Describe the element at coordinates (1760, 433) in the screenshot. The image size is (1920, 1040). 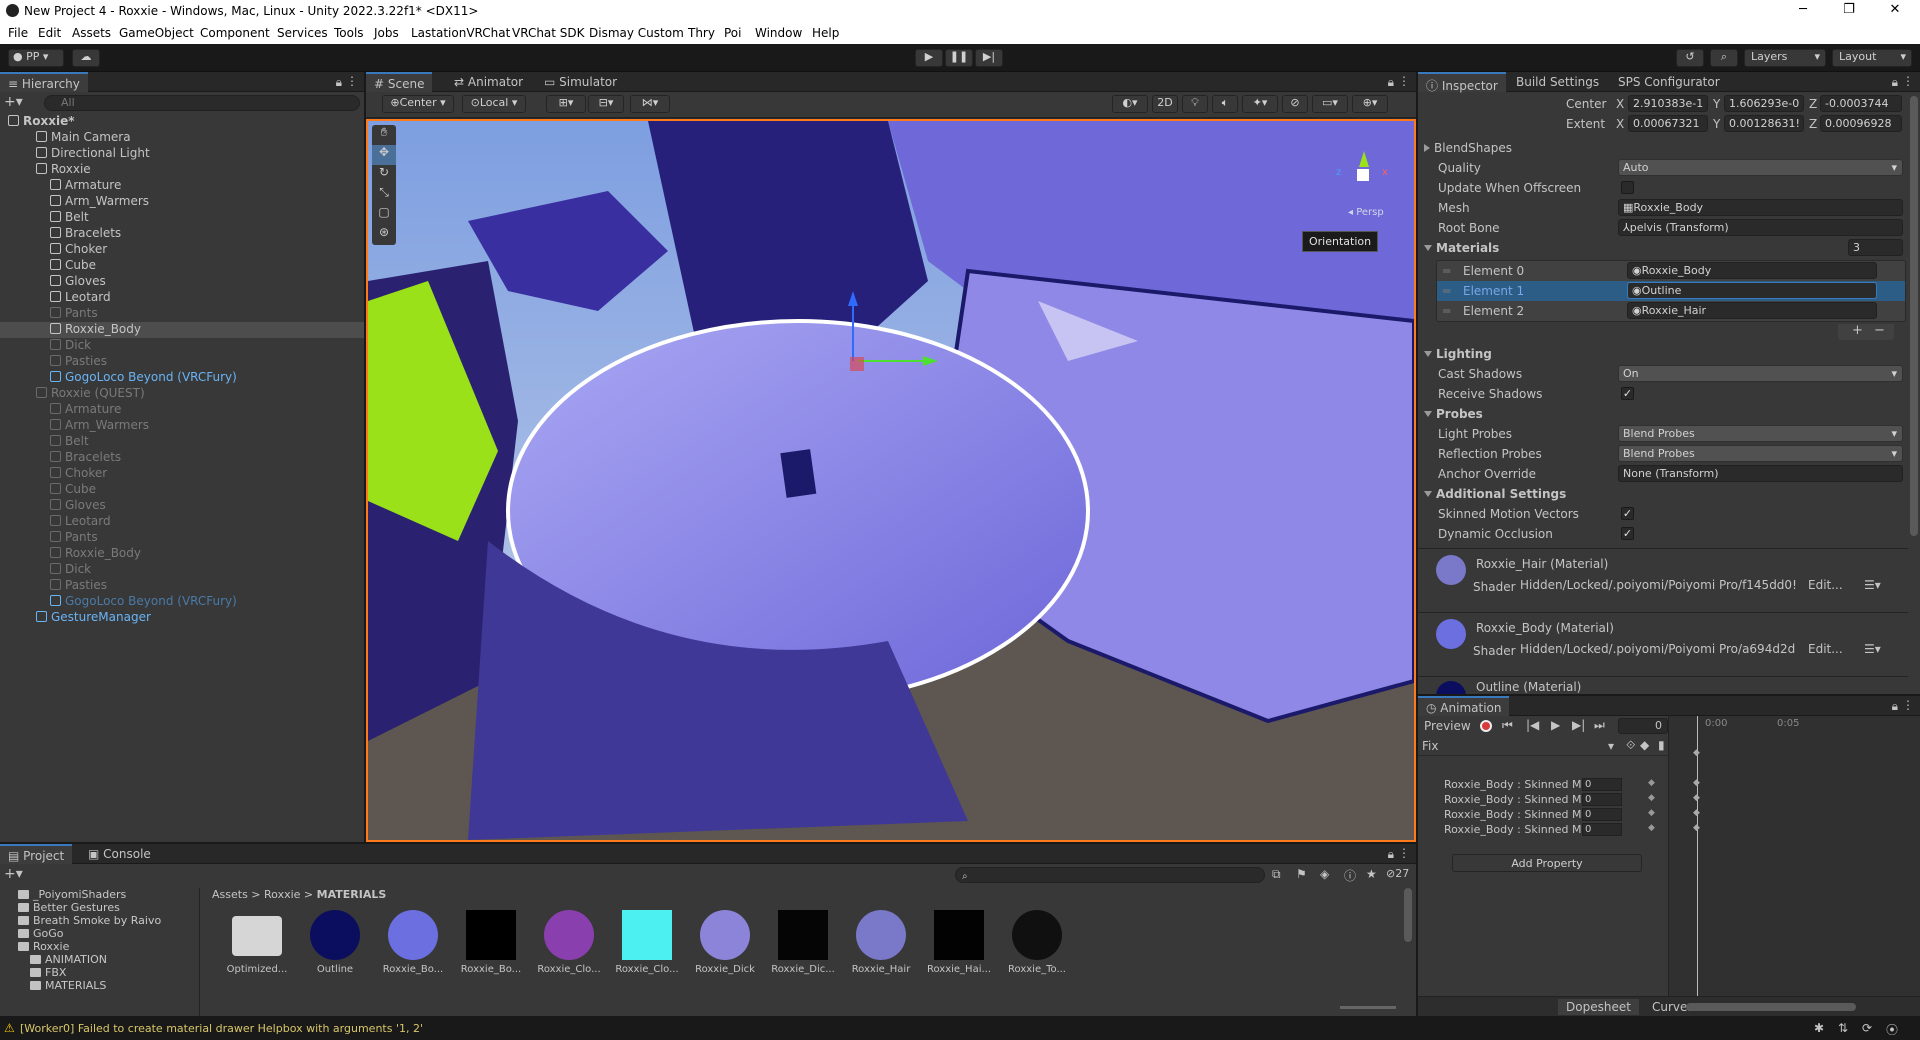
I see `light-probes-dropdown: Blend Probes ▾` at that location.